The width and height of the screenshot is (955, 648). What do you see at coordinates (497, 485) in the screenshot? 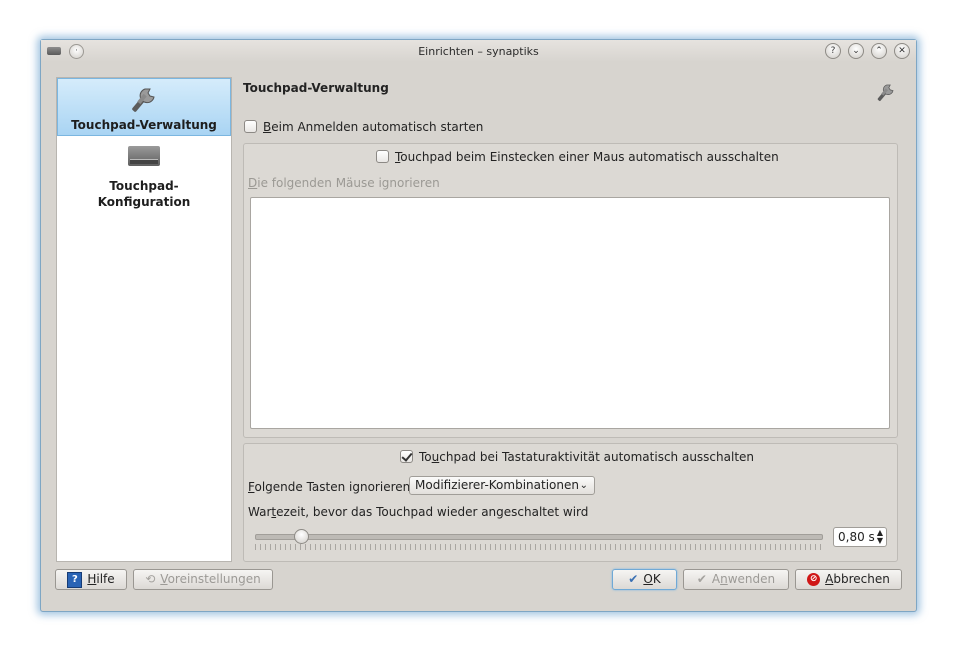
I see `ignore-keys-value: Modifizierer-Kombinationen` at bounding box center [497, 485].